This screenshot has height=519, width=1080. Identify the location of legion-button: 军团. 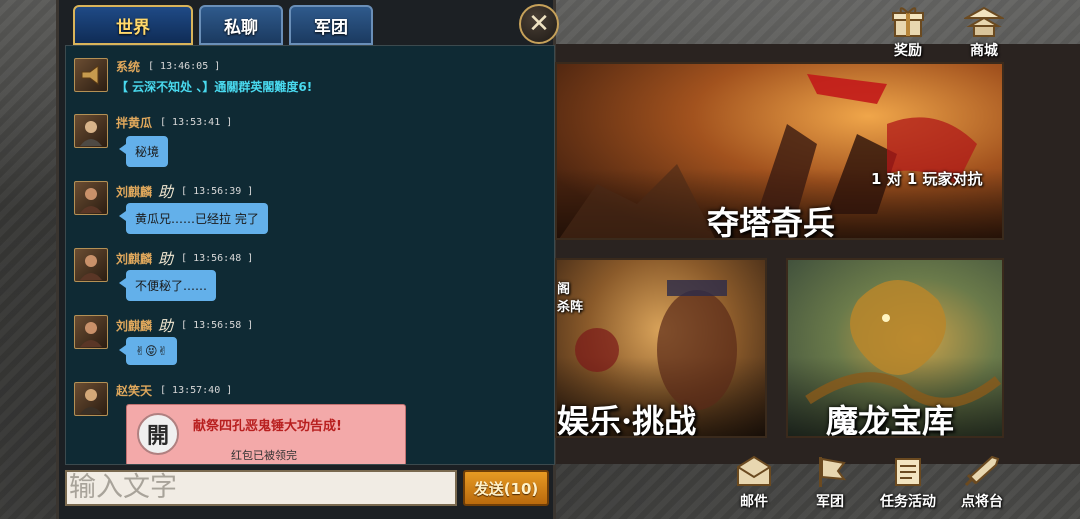
(830, 483).